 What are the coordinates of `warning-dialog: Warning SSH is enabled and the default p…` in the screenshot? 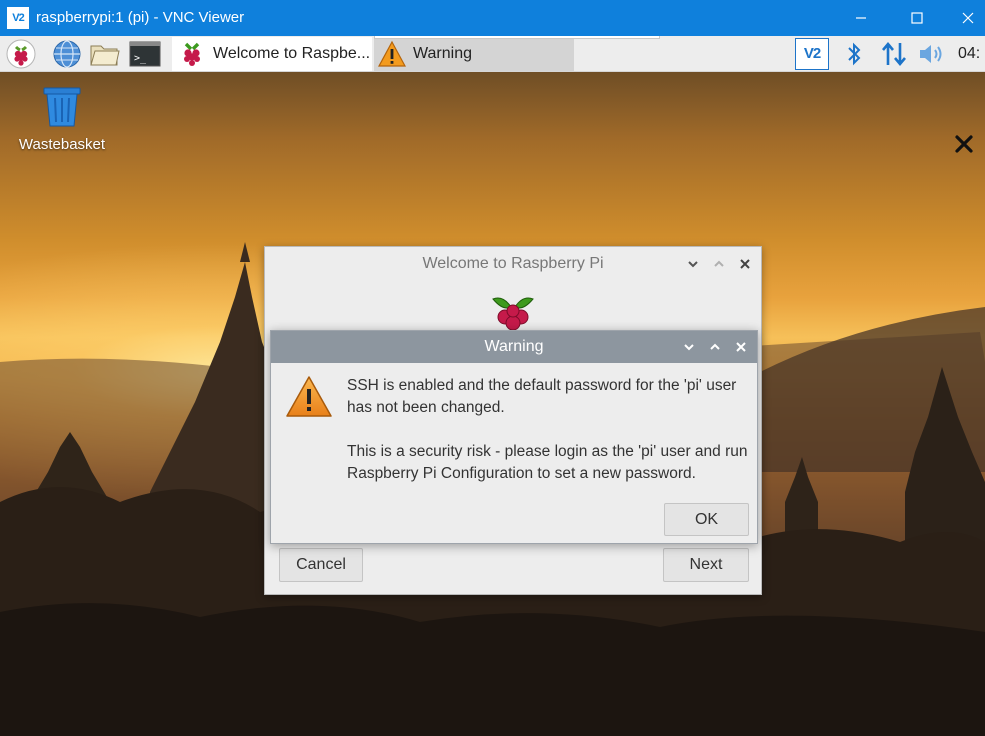 It's located at (514, 437).